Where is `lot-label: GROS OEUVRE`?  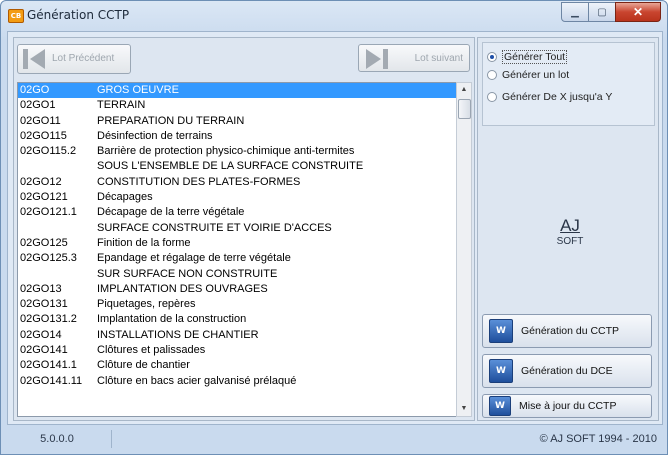 lot-label: GROS OEUVRE is located at coordinates (138, 90).